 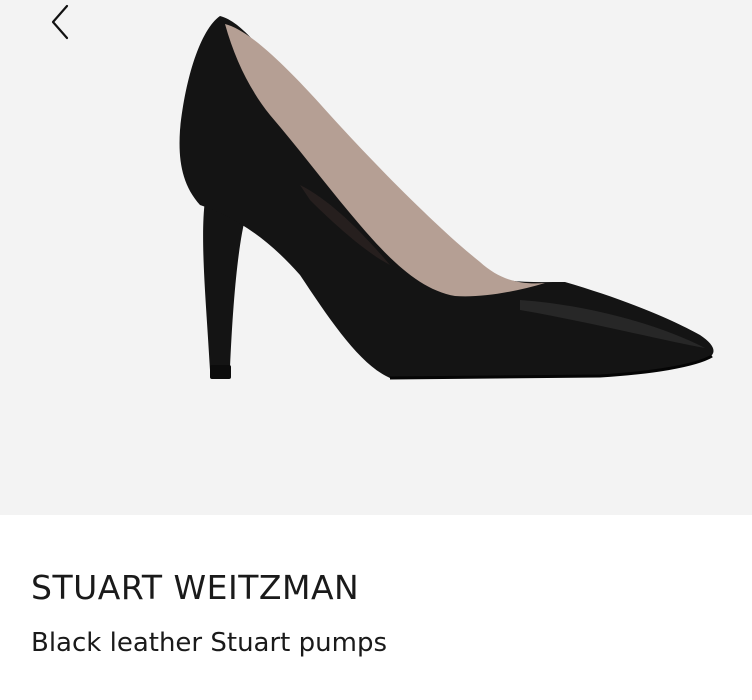 I want to click on chevron-left-icon, so click(x=60, y=22).